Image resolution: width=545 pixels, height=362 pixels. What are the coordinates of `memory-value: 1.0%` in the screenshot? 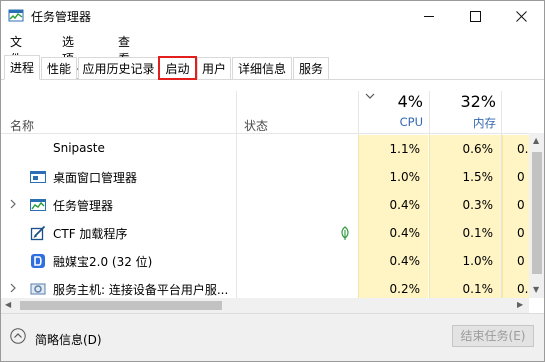 It's located at (465, 261).